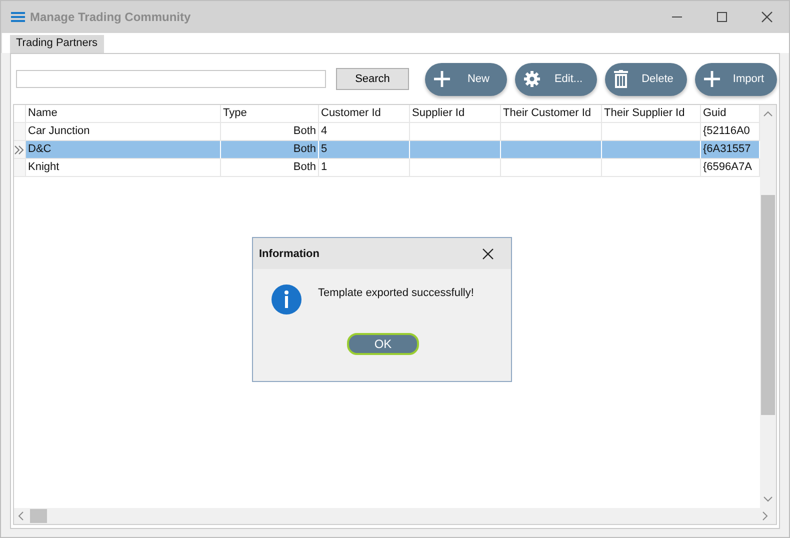  What do you see at coordinates (18, 17) in the screenshot?
I see `menu-icon` at bounding box center [18, 17].